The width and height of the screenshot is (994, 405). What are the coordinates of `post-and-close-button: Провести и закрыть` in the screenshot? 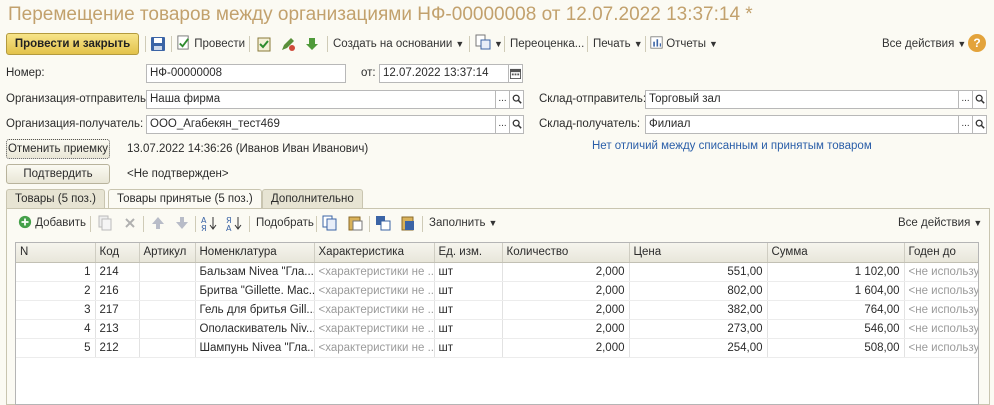 It's located at (72, 44).